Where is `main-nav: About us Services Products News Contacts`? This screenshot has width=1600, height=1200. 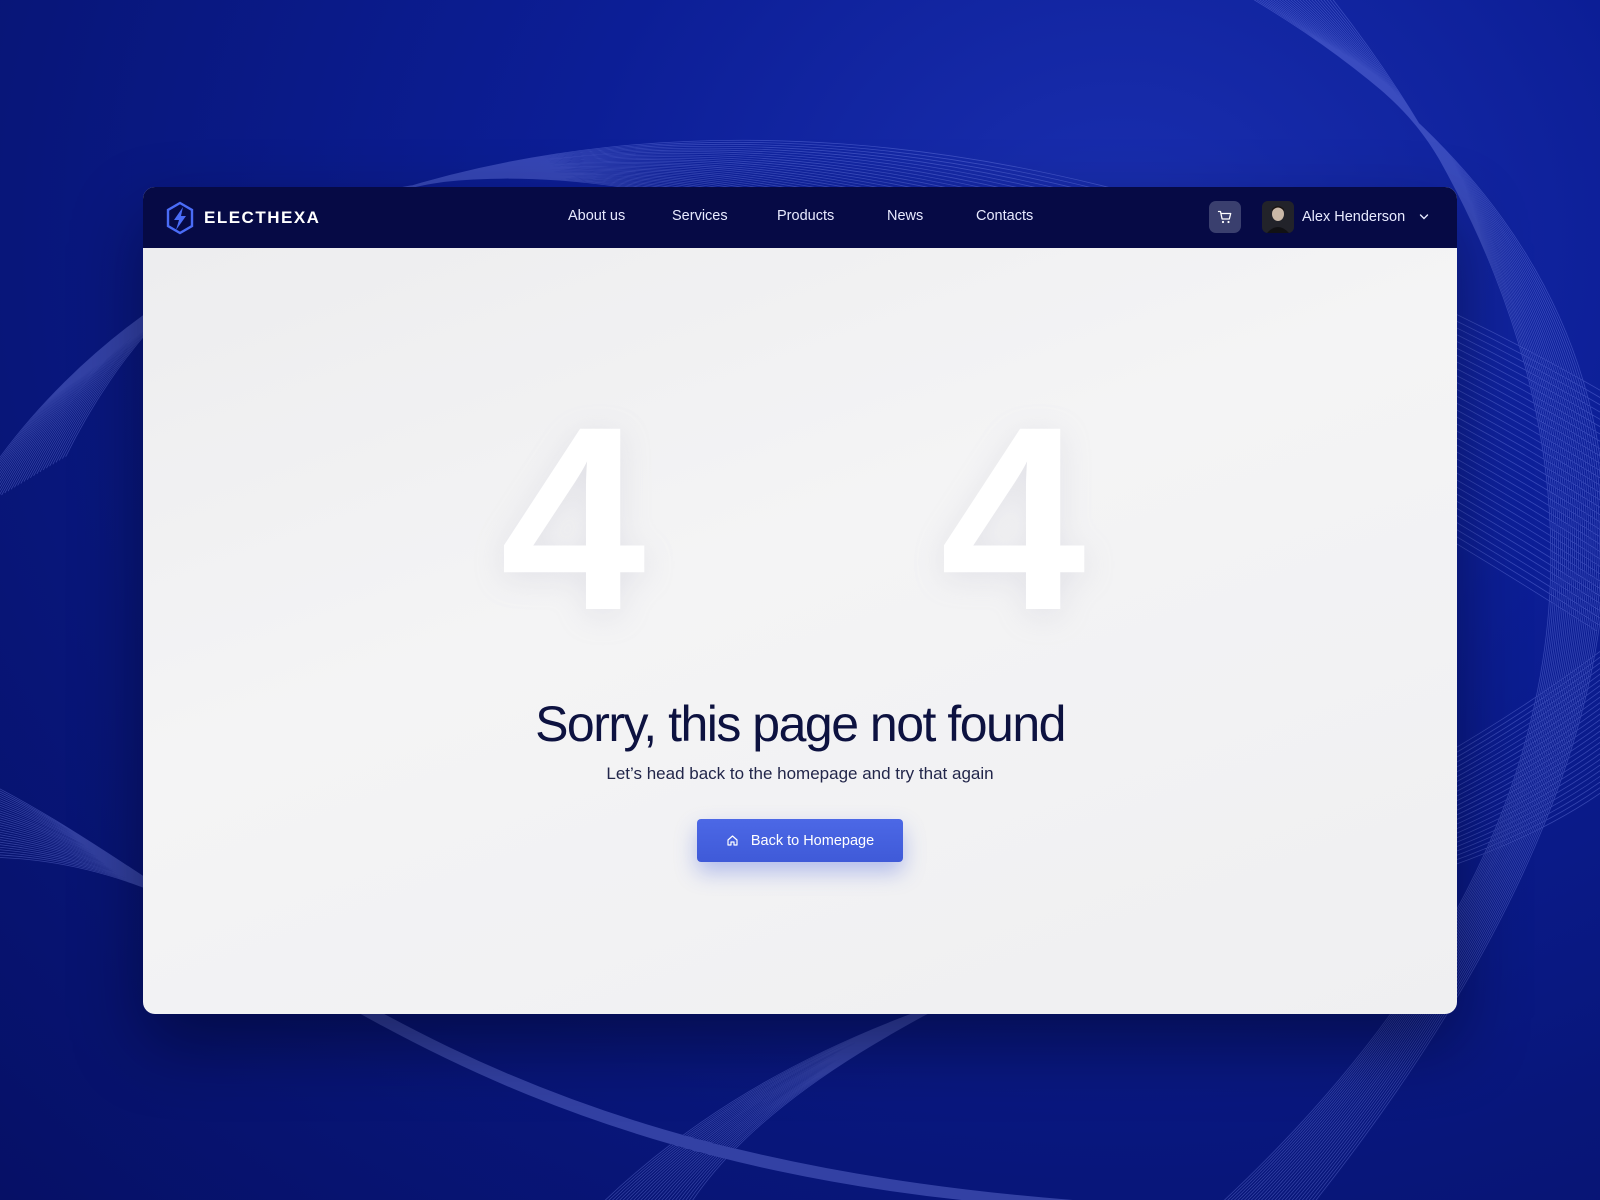
main-nav: About us Services Products News Contacts is located at coordinates (800, 217).